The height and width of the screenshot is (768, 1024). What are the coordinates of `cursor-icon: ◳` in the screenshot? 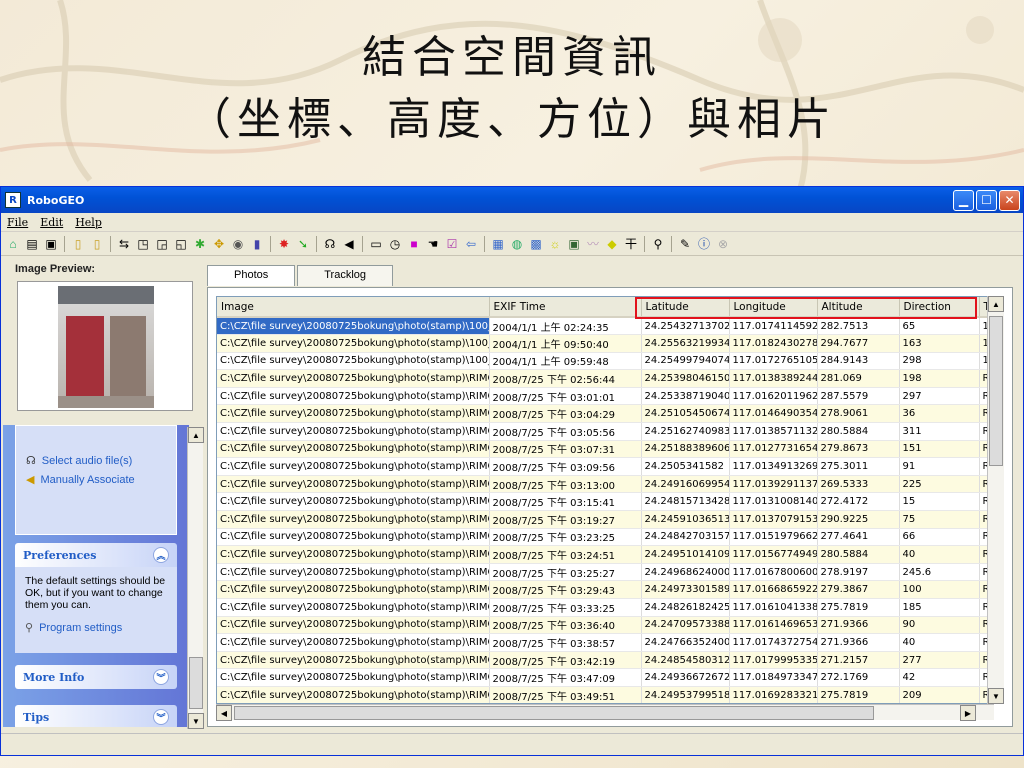 It's located at (143, 244).